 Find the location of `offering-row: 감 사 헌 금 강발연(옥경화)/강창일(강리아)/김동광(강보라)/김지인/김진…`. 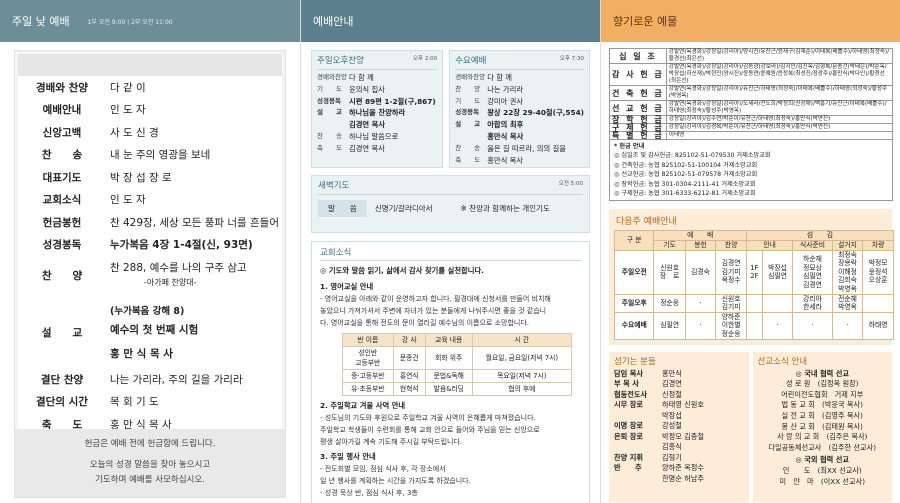

offering-row: 감 사 헌 금 강발연(옥경화)/강창일(강리아)/김동광(강보라)/김지인/김진… is located at coordinates (751, 74).